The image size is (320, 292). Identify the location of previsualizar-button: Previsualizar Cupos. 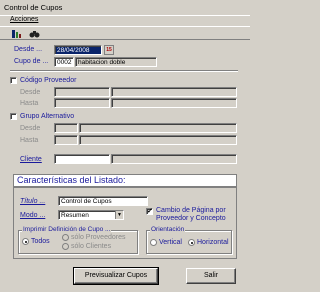
(116, 276).